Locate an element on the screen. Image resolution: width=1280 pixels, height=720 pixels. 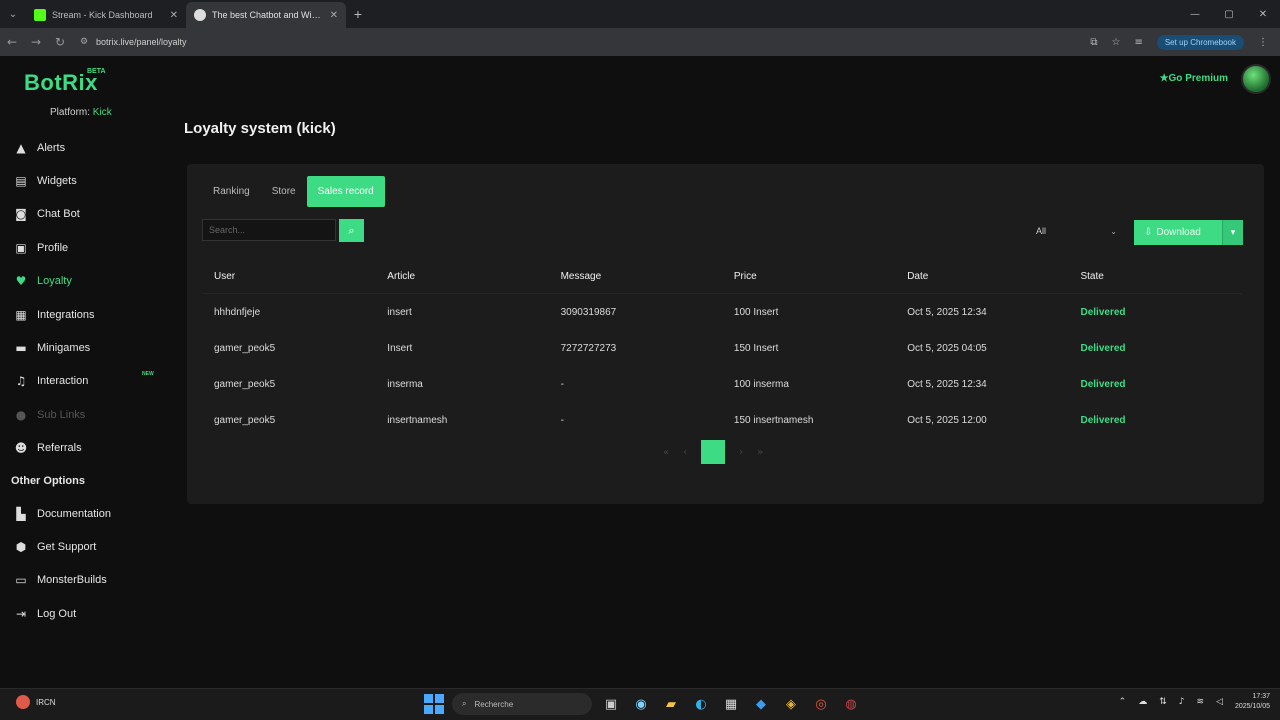
tab-sales-record: Sales record is located at coordinates (345, 191).